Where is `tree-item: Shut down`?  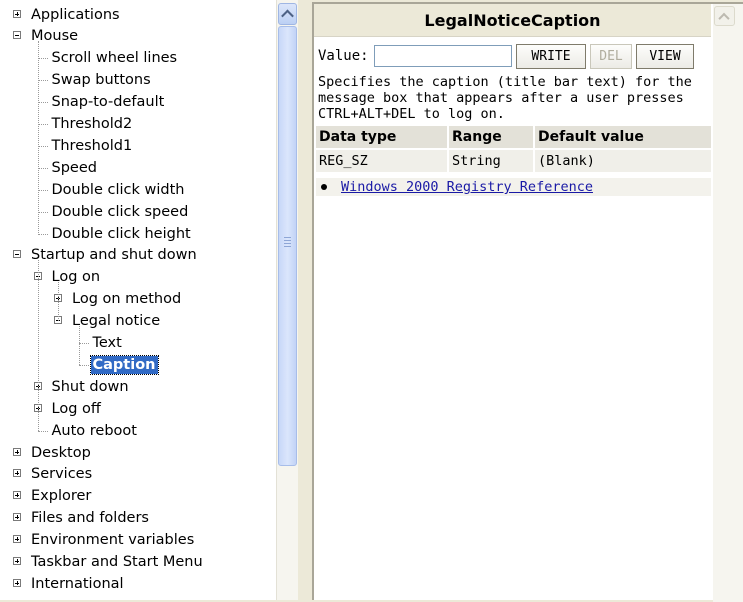 tree-item: Shut down is located at coordinates (138, 387).